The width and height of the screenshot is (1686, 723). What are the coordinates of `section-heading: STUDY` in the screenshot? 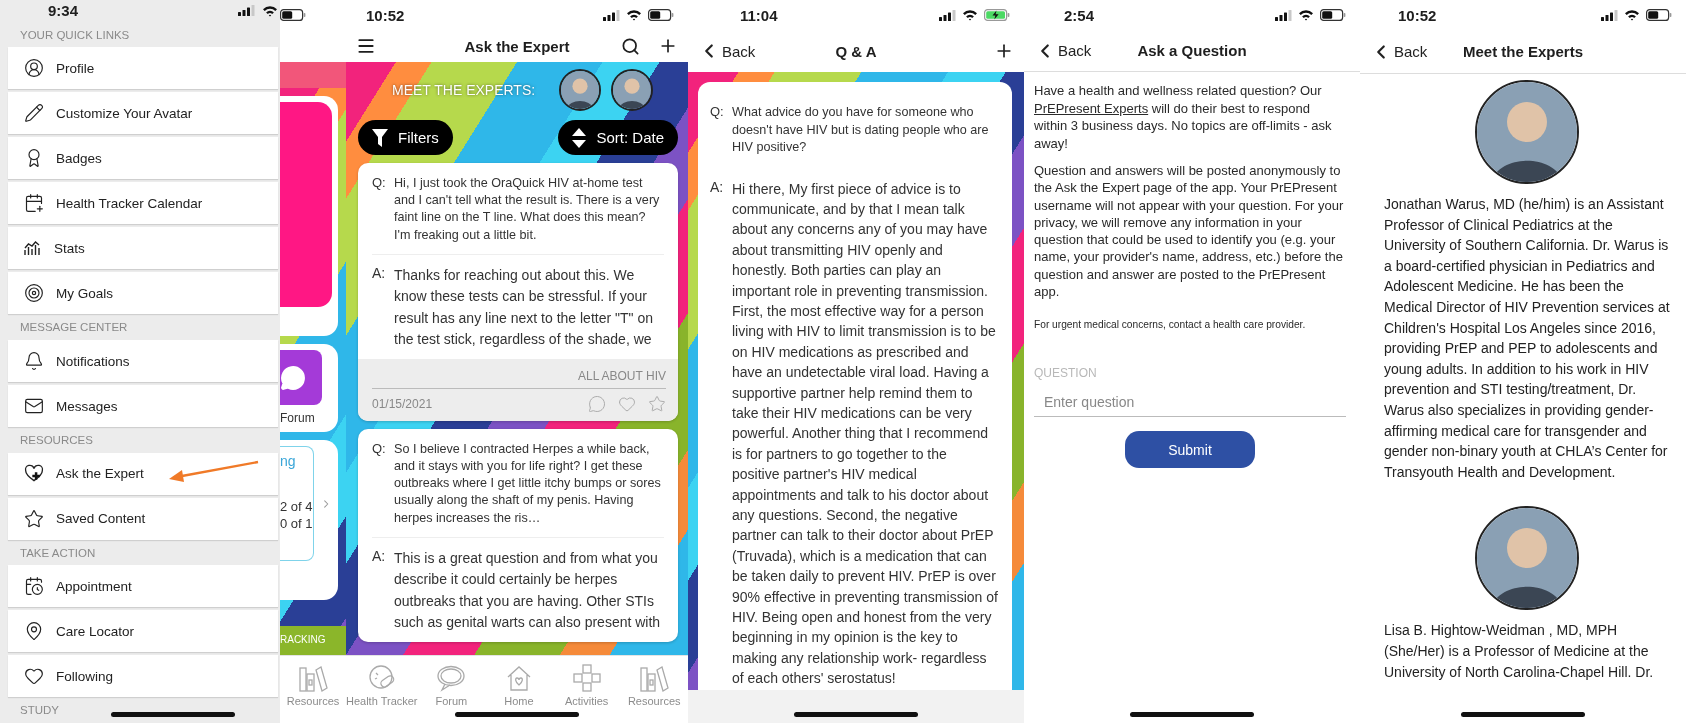 It's located at (39, 711).